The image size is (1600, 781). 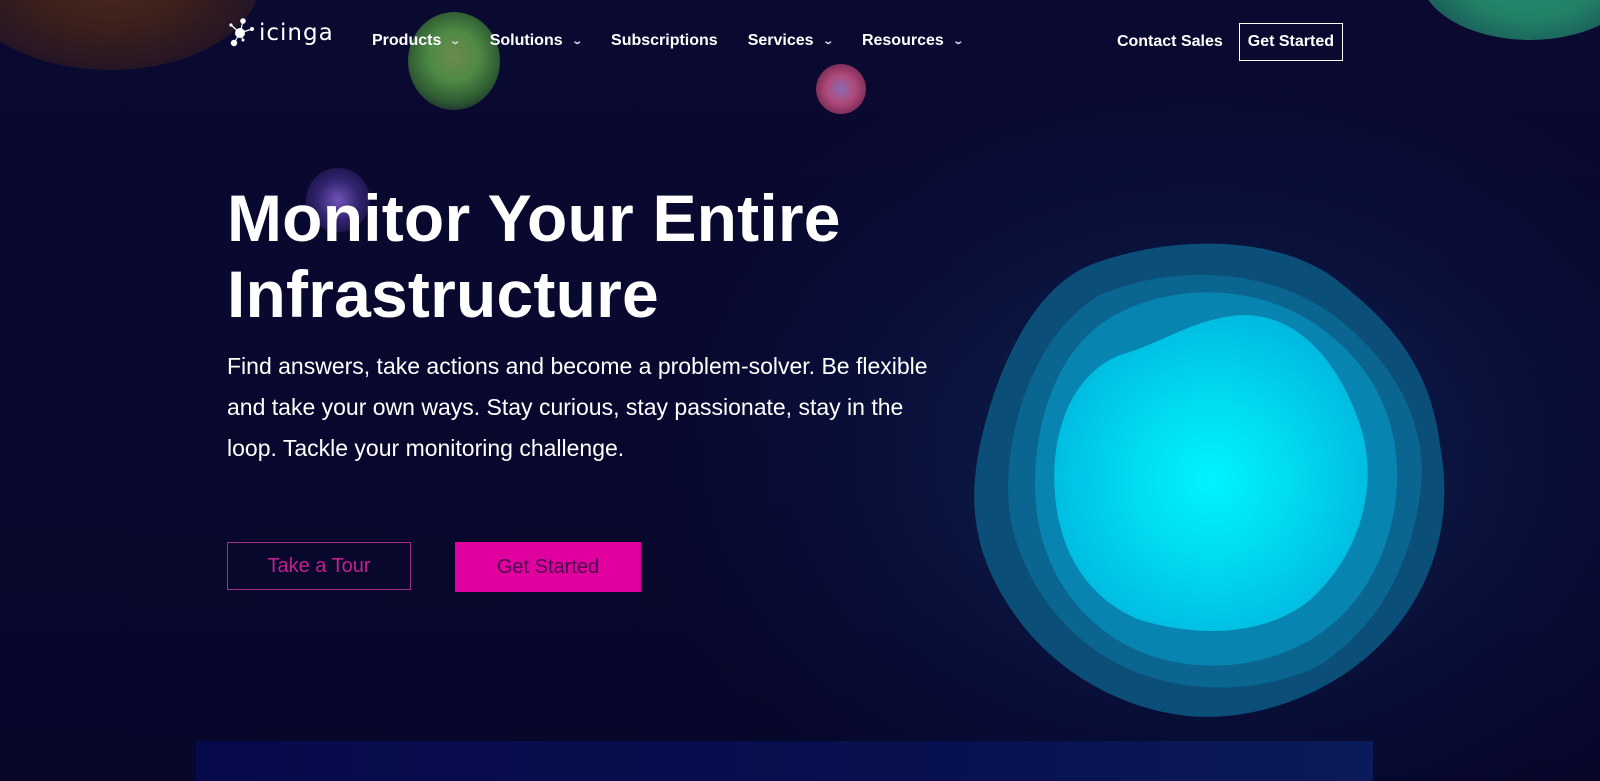 I want to click on nav-label: Solutions, so click(x=526, y=40).